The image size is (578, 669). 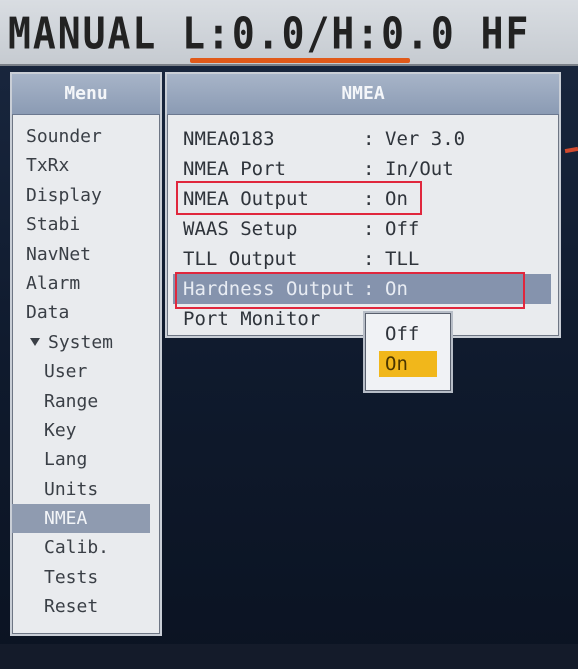 What do you see at coordinates (246, 199) in the screenshot?
I see `setting-label: NMEA Output` at bounding box center [246, 199].